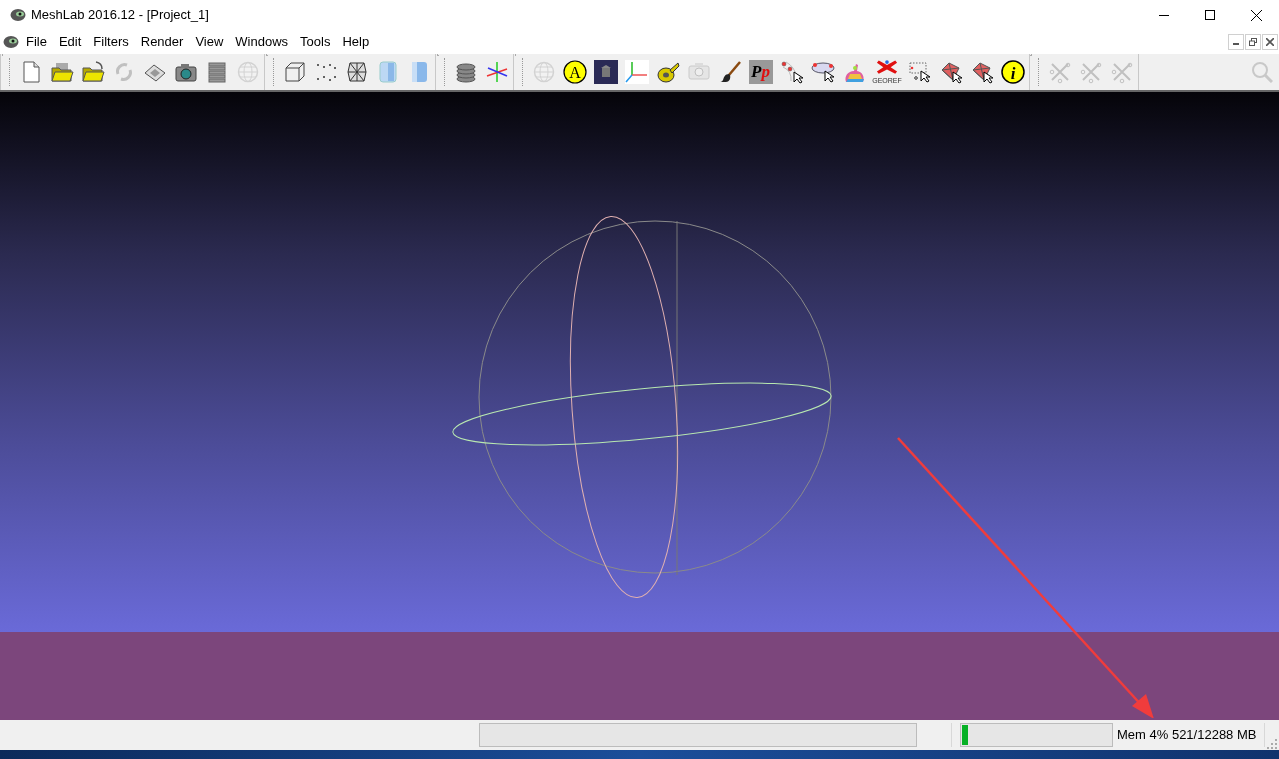  Describe the element at coordinates (62, 72) in the screenshot. I see `open-folder-icon` at that location.